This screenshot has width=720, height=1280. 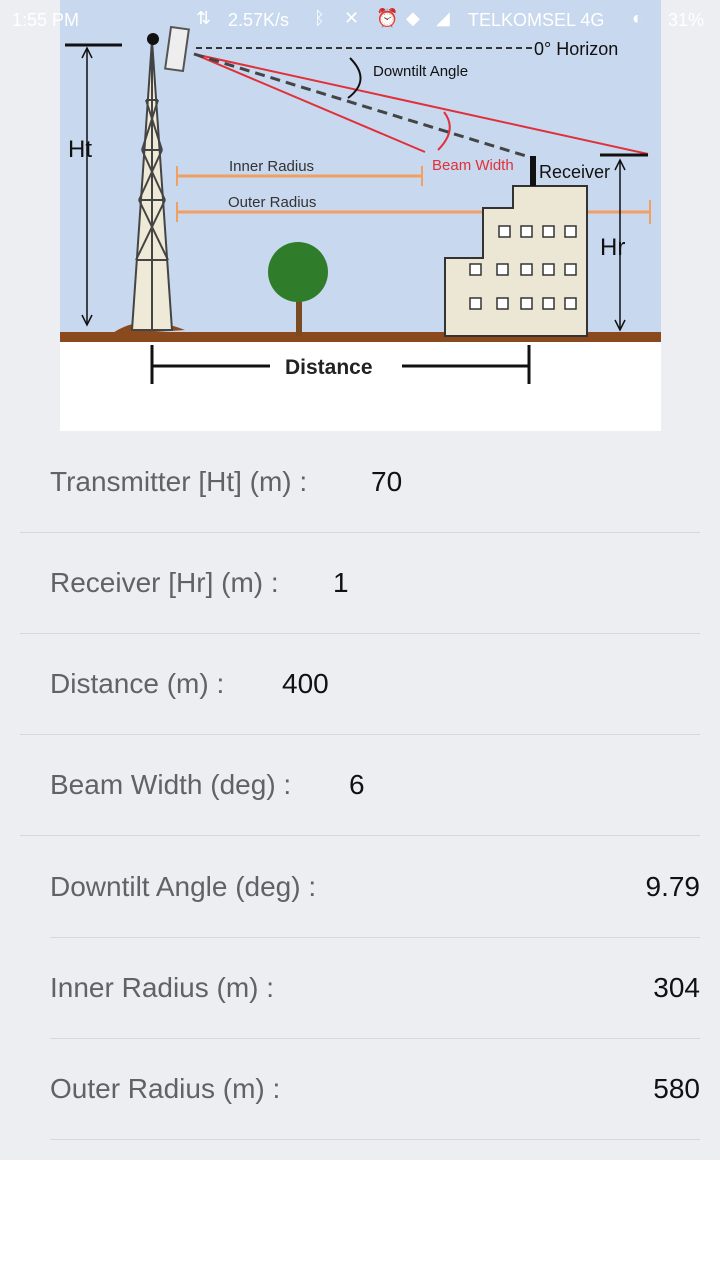 What do you see at coordinates (536, 20) in the screenshot?
I see `status-carrier: TELKOMSEL 4G` at bounding box center [536, 20].